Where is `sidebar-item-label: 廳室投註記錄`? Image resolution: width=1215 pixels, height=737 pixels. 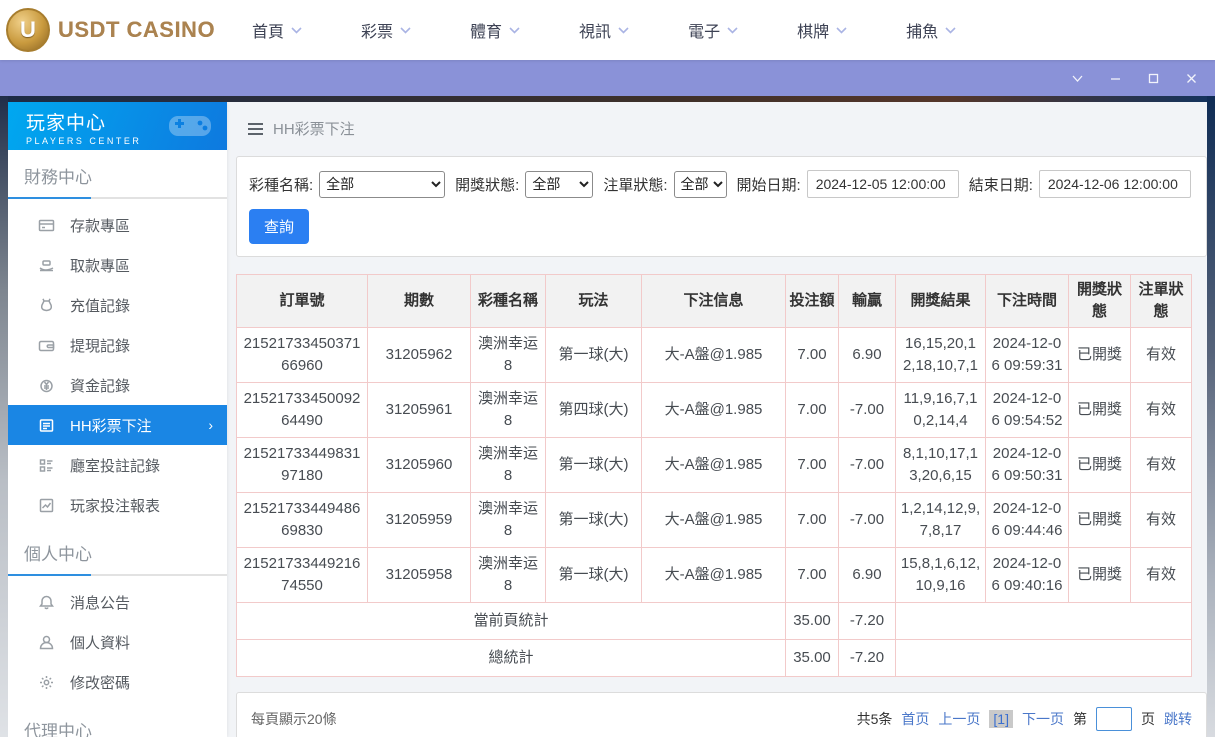
sidebar-item-label: 廳室投註記錄 is located at coordinates (115, 466).